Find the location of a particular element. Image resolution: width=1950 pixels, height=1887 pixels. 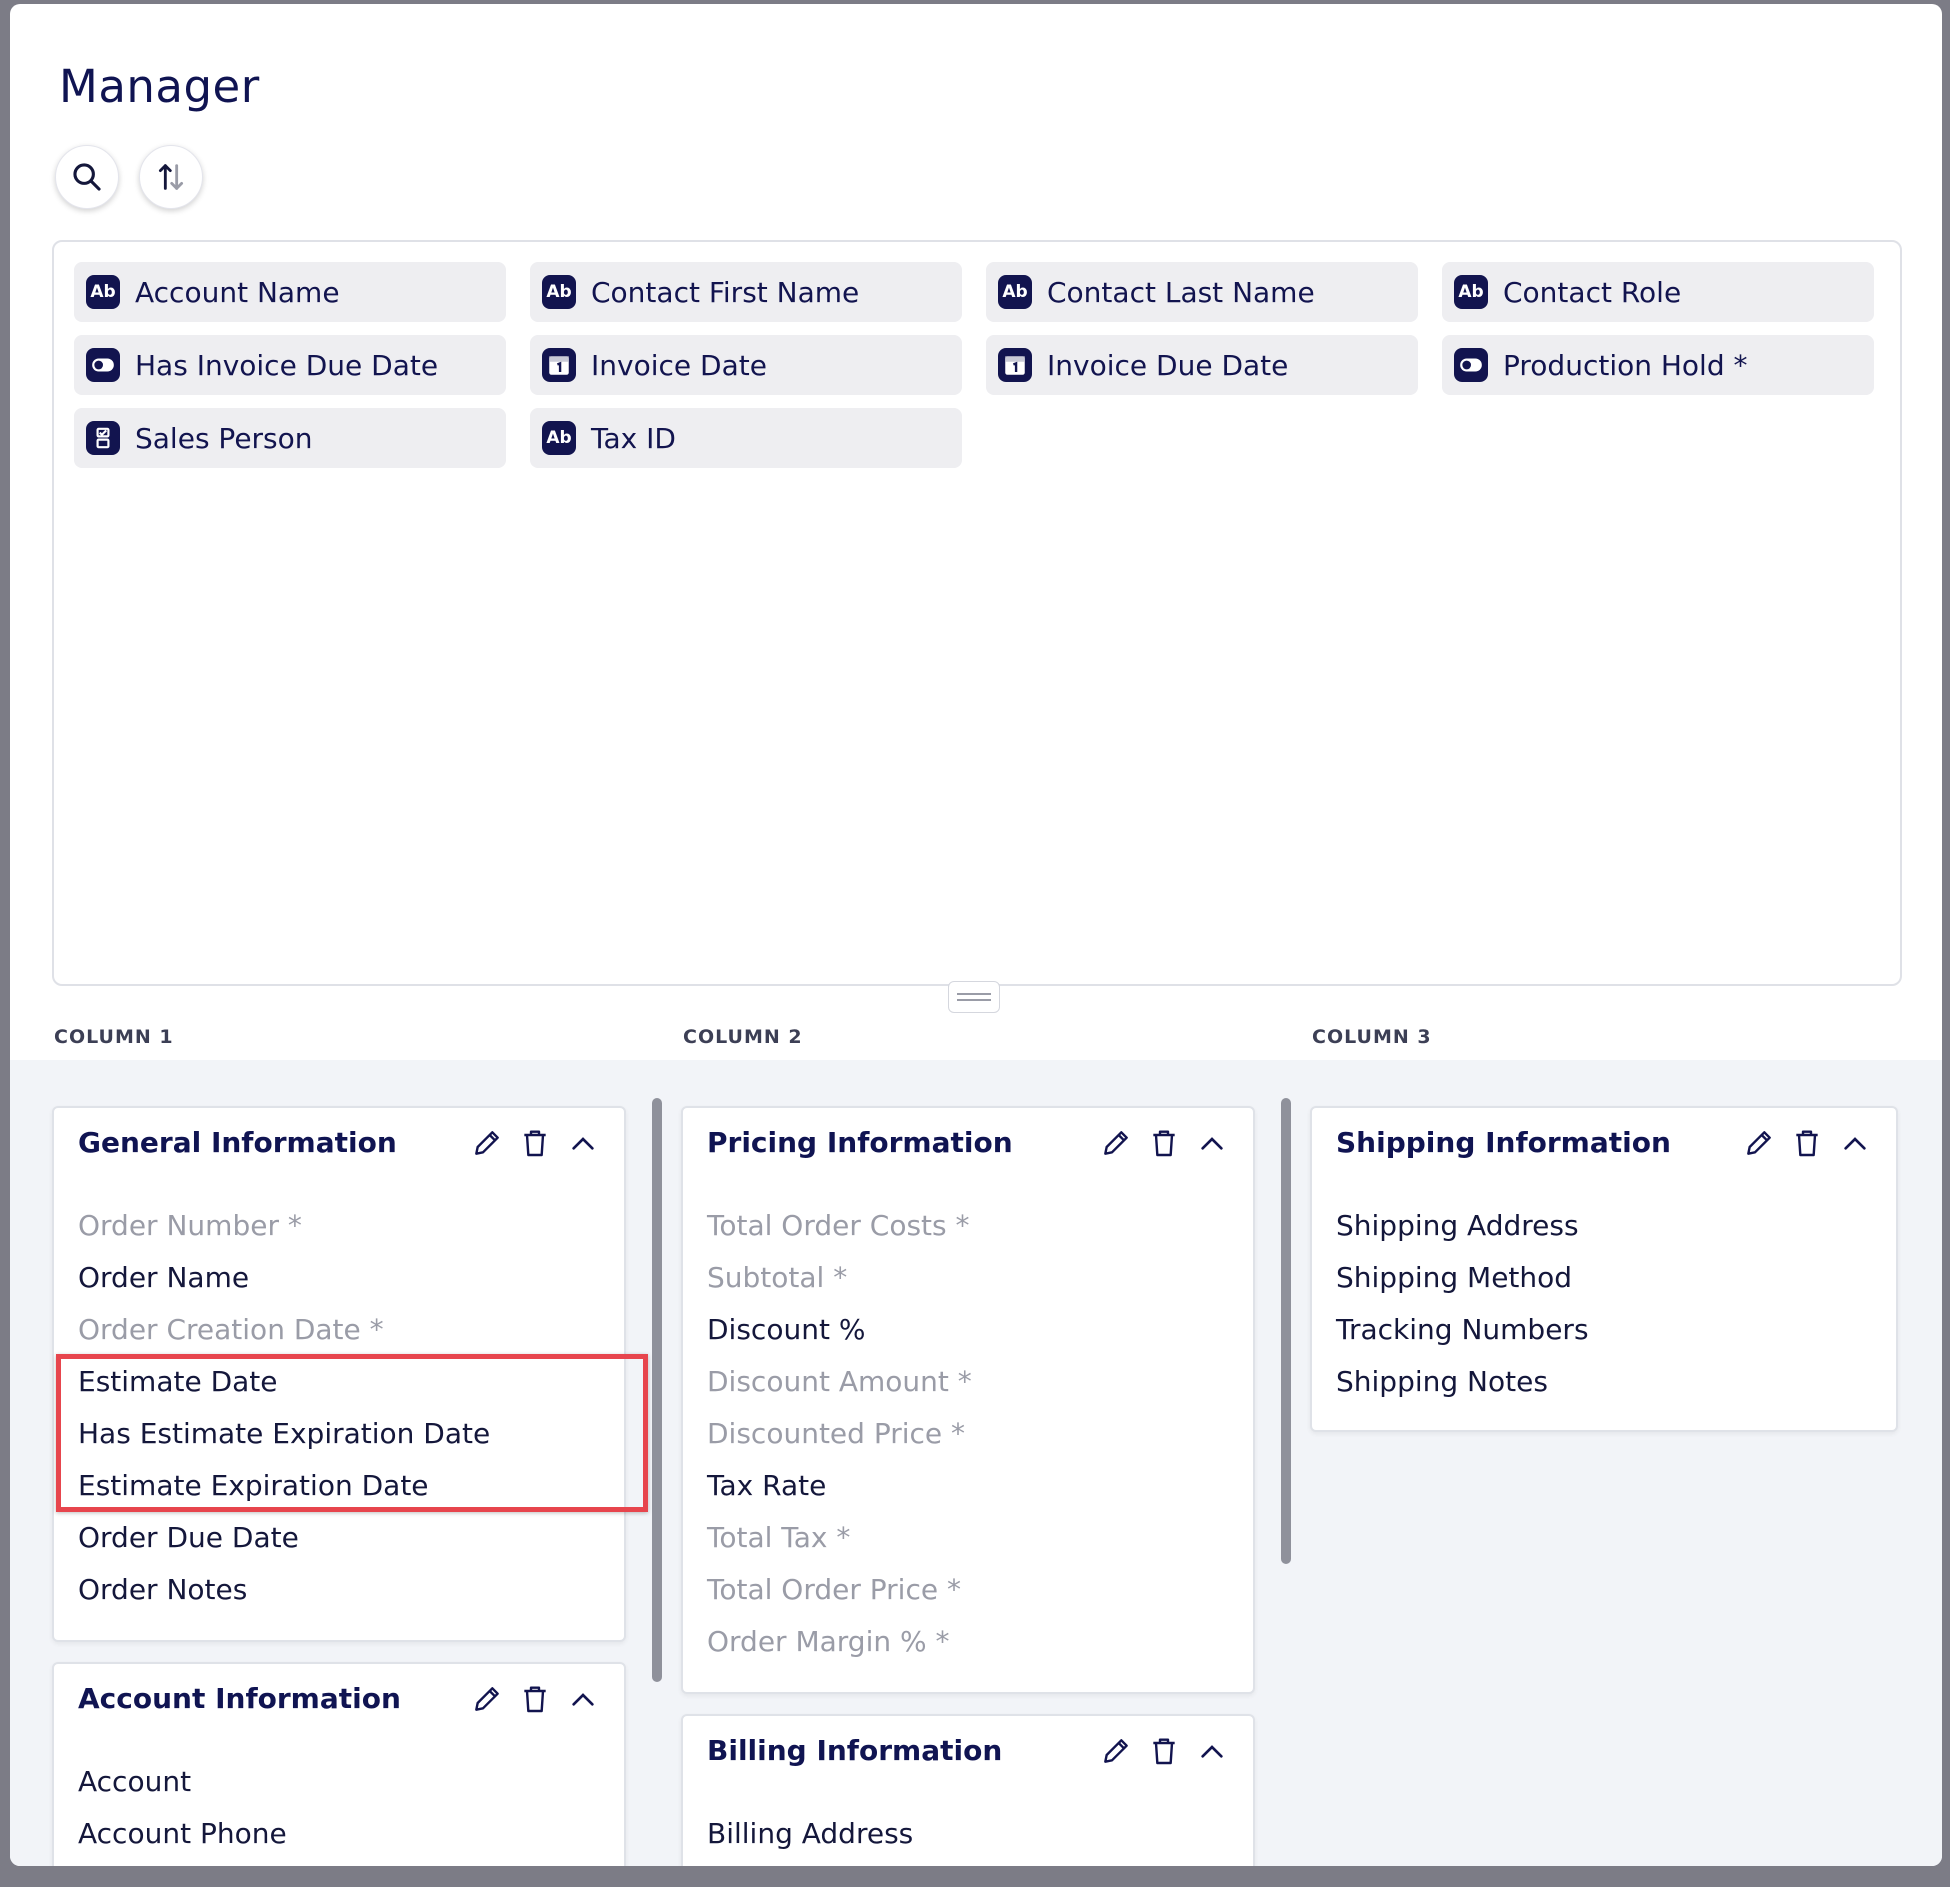

field-total-tax: Total Tax * is located at coordinates (839, 1538).